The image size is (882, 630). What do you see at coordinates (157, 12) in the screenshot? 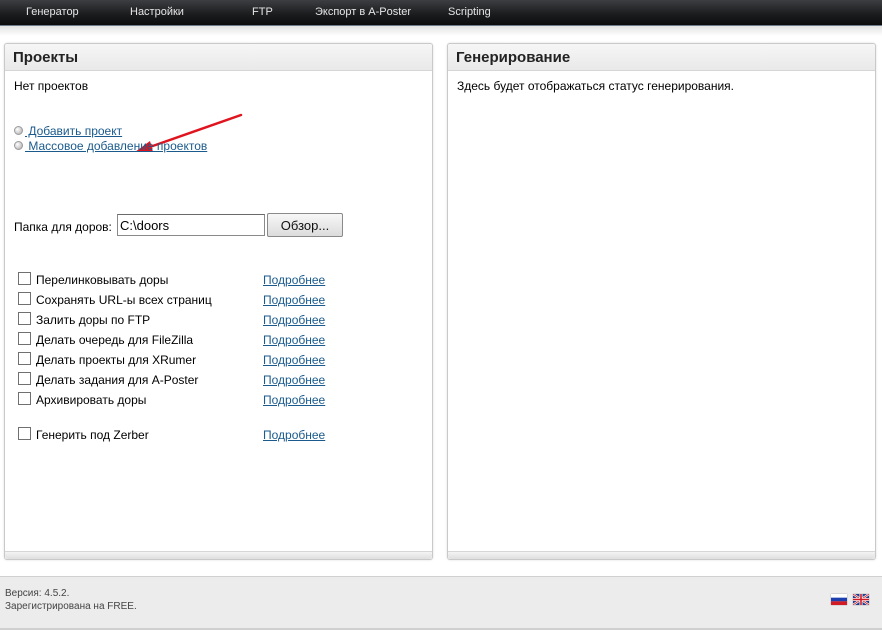
I see `menu-item-settings: Настройки` at bounding box center [157, 12].